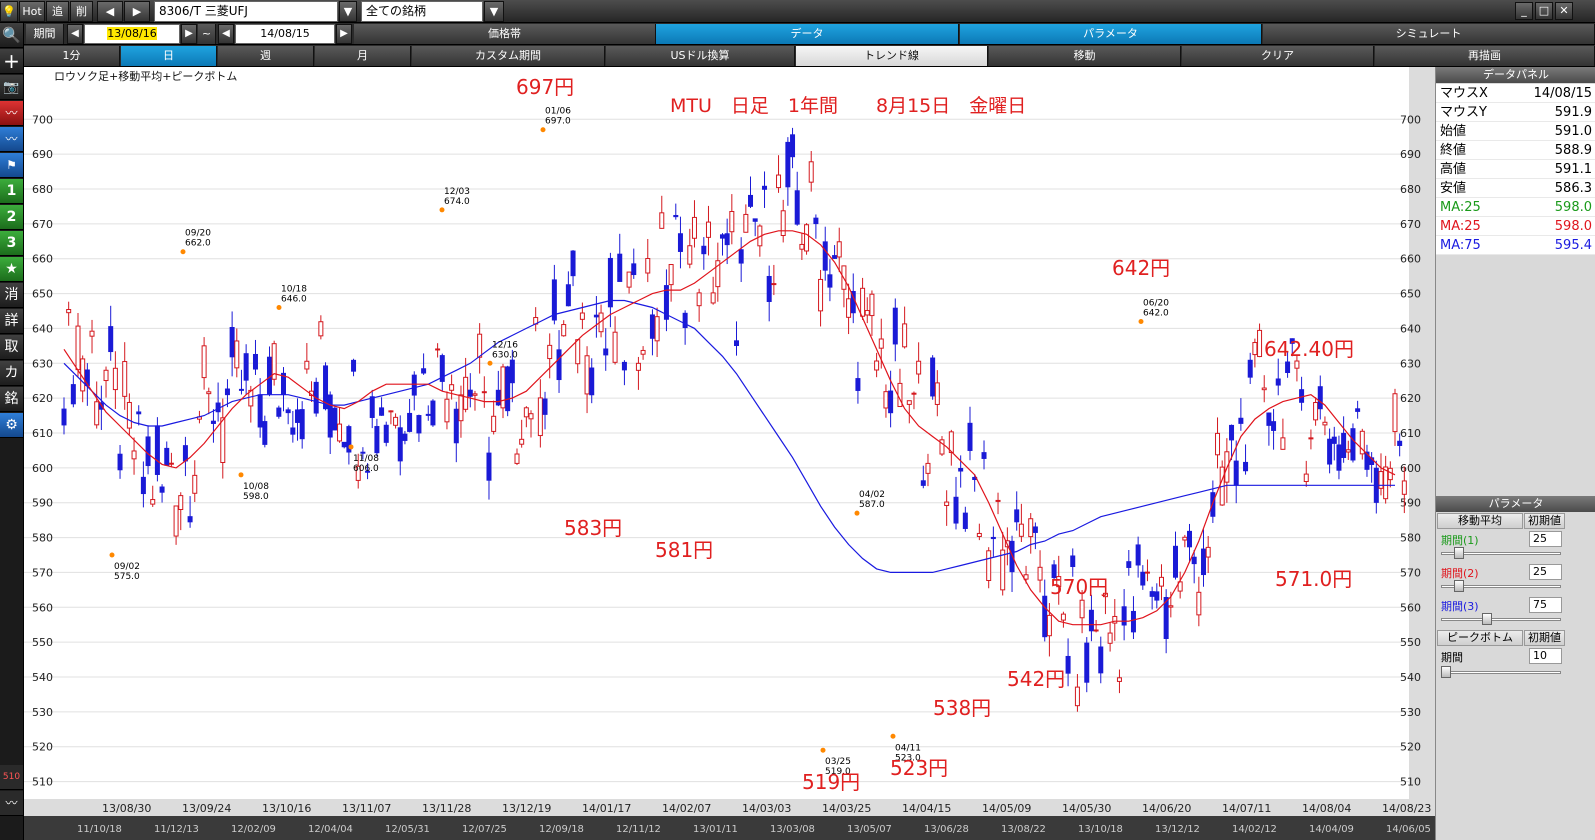  What do you see at coordinates (1564, 11) in the screenshot?
I see `close-button: ✕` at bounding box center [1564, 11].